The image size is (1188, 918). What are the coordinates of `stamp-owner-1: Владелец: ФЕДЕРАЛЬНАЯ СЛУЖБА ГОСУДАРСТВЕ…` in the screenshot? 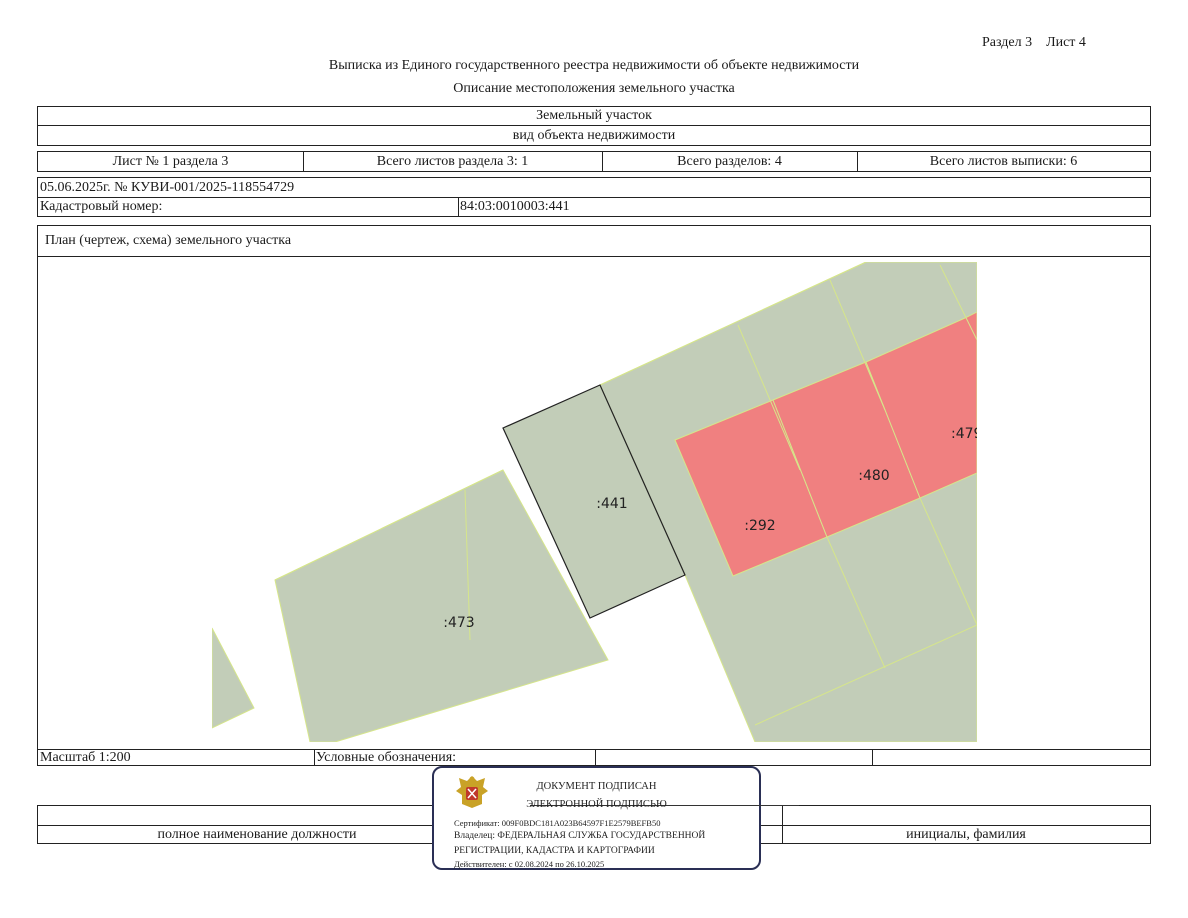 It's located at (580, 836).